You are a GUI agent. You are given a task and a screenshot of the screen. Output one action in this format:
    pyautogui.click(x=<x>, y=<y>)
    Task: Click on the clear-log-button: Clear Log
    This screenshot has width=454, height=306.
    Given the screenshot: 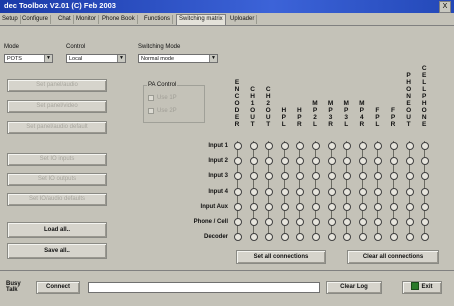 What is the action you would take?
    pyautogui.click(x=354, y=287)
    